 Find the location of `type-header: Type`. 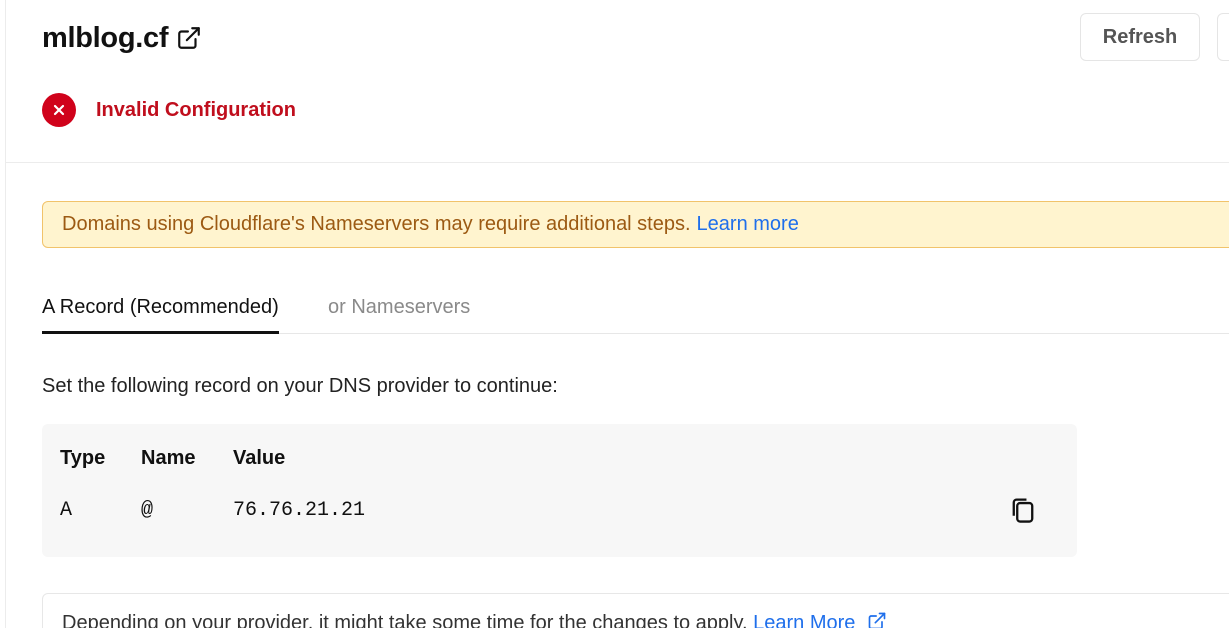

type-header: Type is located at coordinates (83, 458).